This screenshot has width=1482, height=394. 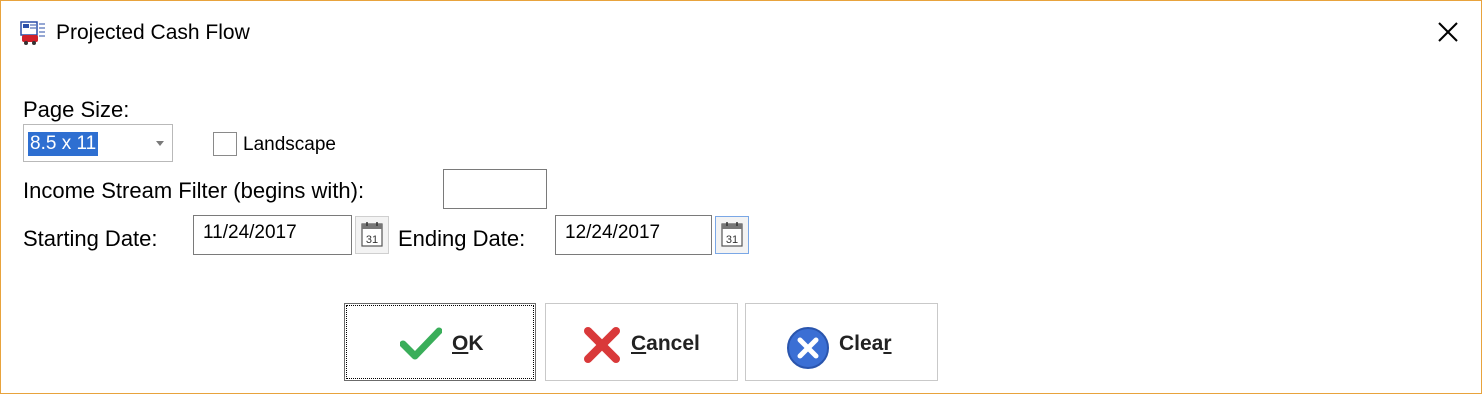 I want to click on clear-button-label: Clear, so click(x=865, y=344).